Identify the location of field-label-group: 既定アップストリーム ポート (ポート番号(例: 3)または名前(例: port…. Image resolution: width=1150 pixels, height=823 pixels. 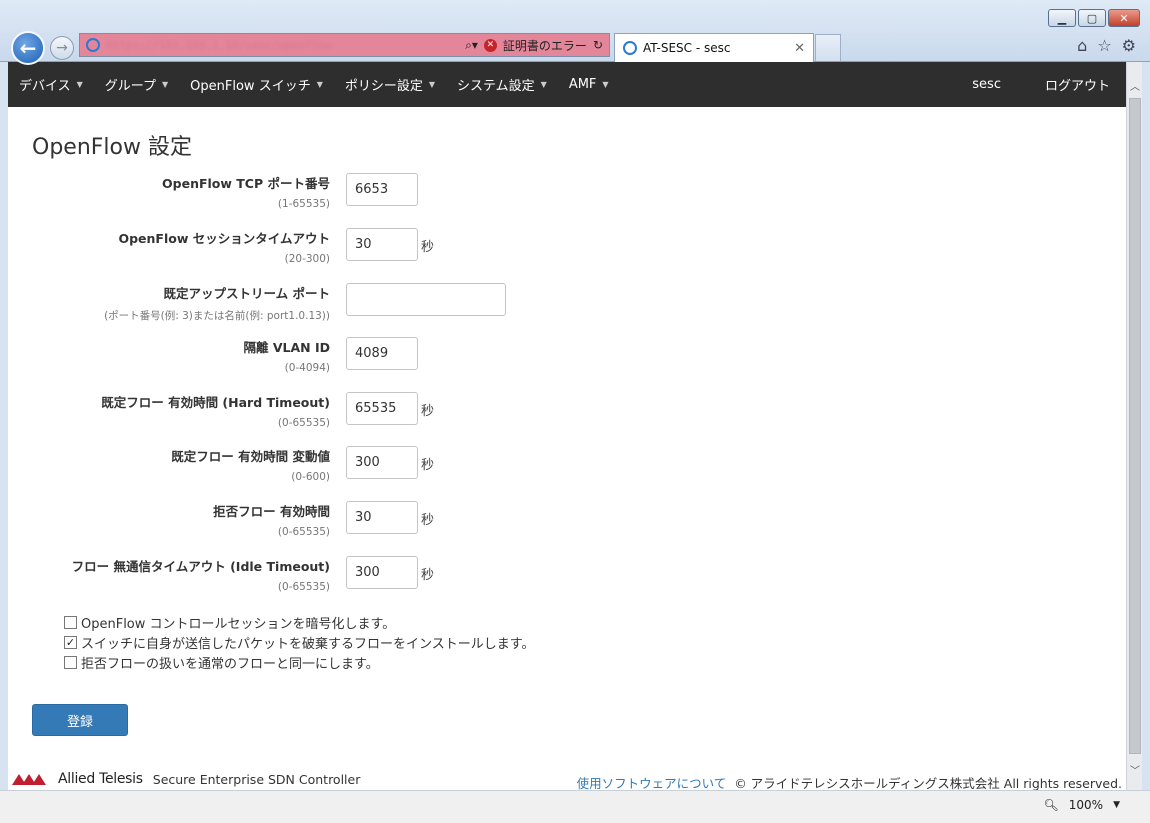
(217, 303).